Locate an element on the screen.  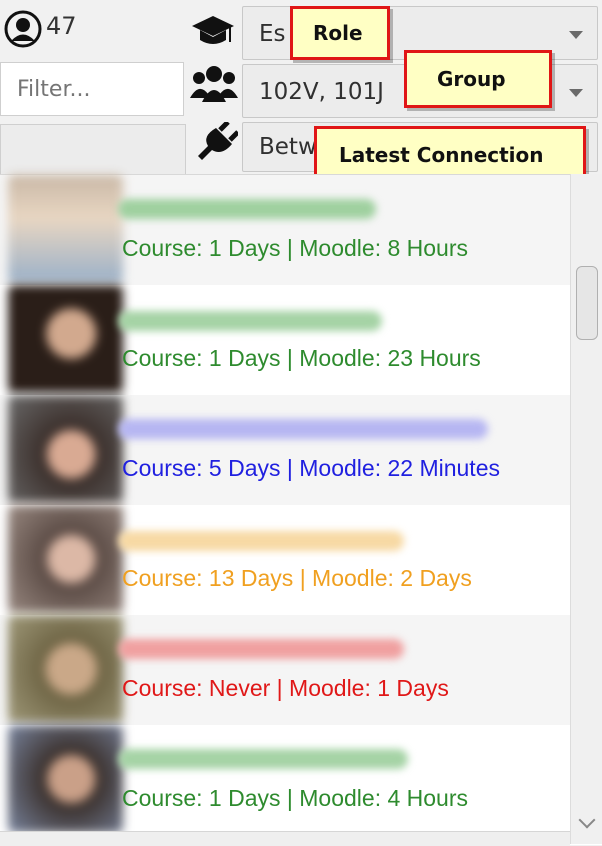
plug-icon is located at coordinates (218, 143).